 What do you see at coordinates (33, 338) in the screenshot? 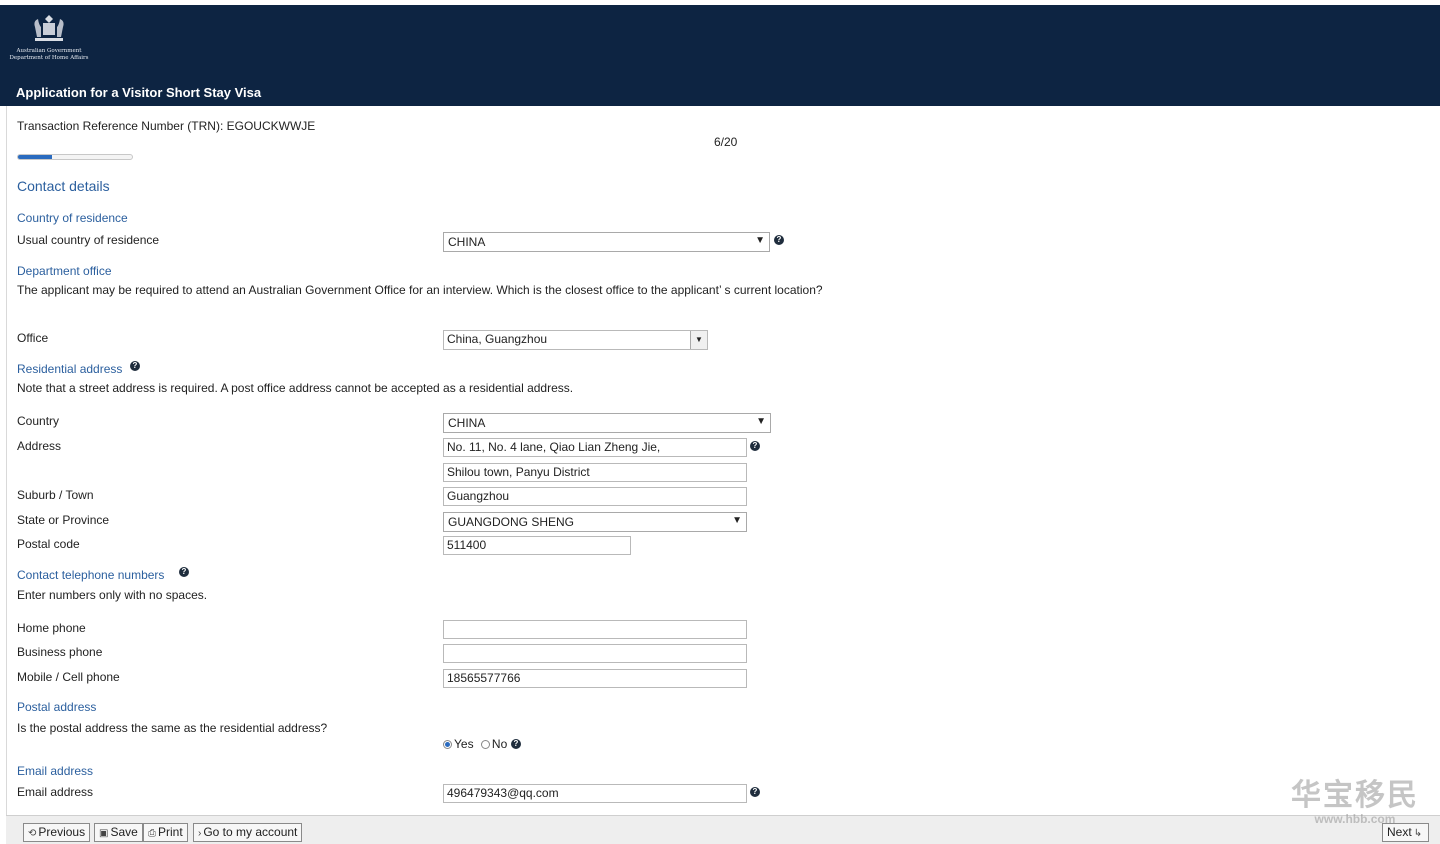
I see `office-label: Office` at bounding box center [33, 338].